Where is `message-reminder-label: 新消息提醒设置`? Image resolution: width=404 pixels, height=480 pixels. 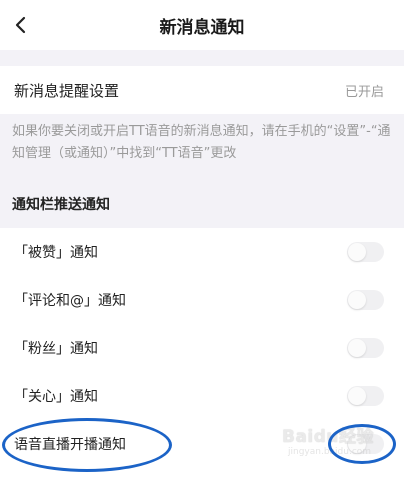 message-reminder-label: 新消息提醒设置 is located at coordinates (67, 90).